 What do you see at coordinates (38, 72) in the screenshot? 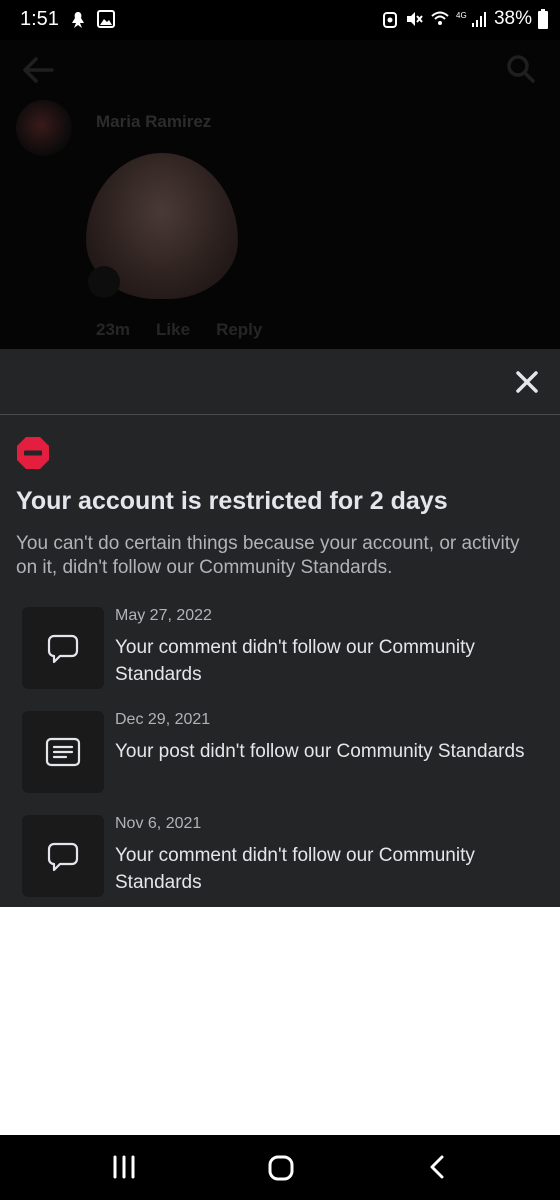
I see `back-arrow-icon` at bounding box center [38, 72].